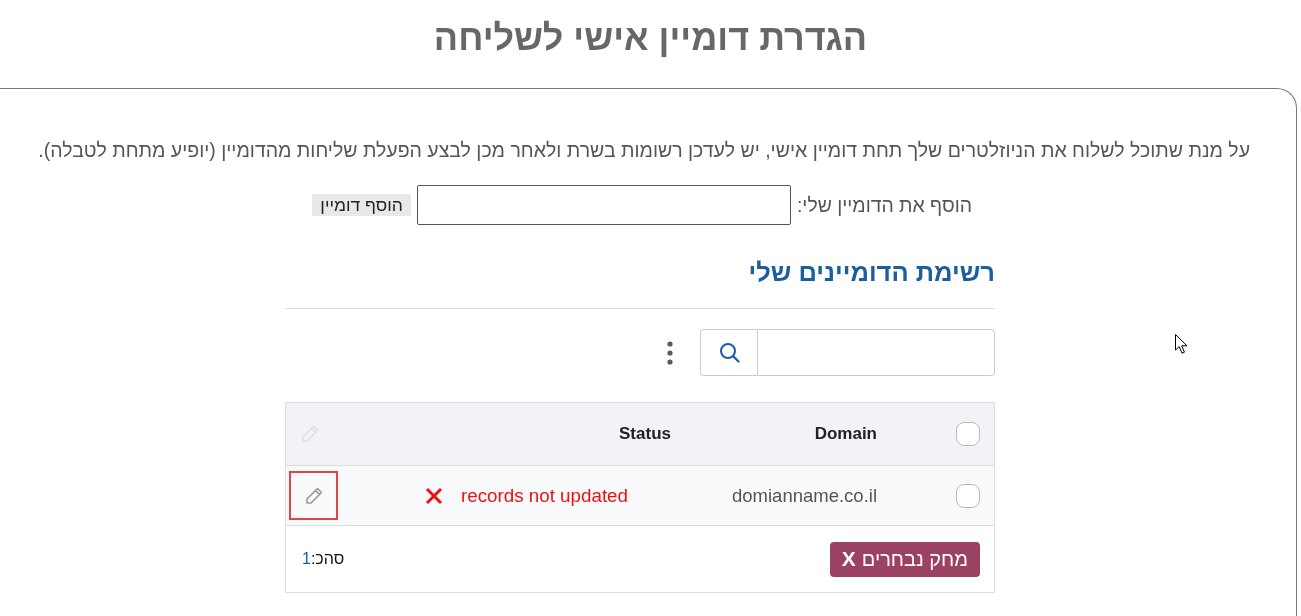 This screenshot has height=616, width=1301. What do you see at coordinates (306, 559) in the screenshot?
I see `total-count: 1` at bounding box center [306, 559].